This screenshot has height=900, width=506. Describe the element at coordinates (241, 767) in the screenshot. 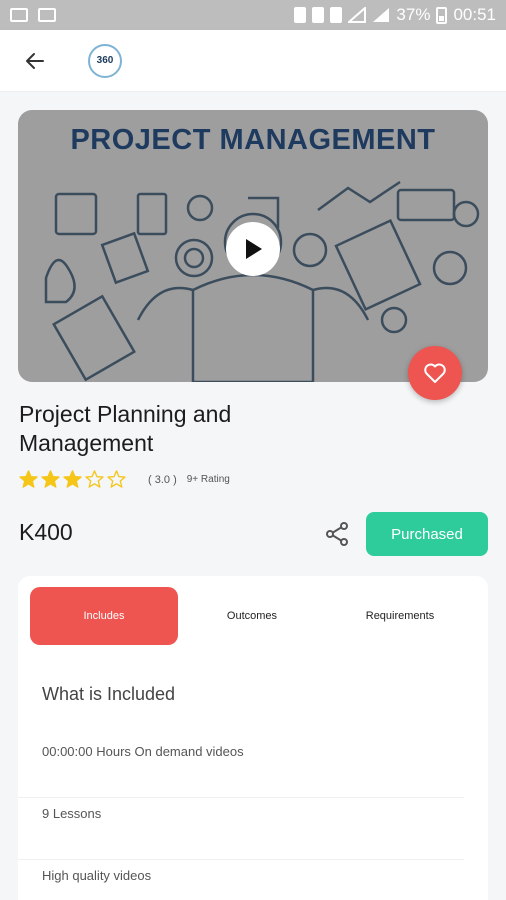

I see `list-item: 00:00:00 Hours On demand videos` at that location.